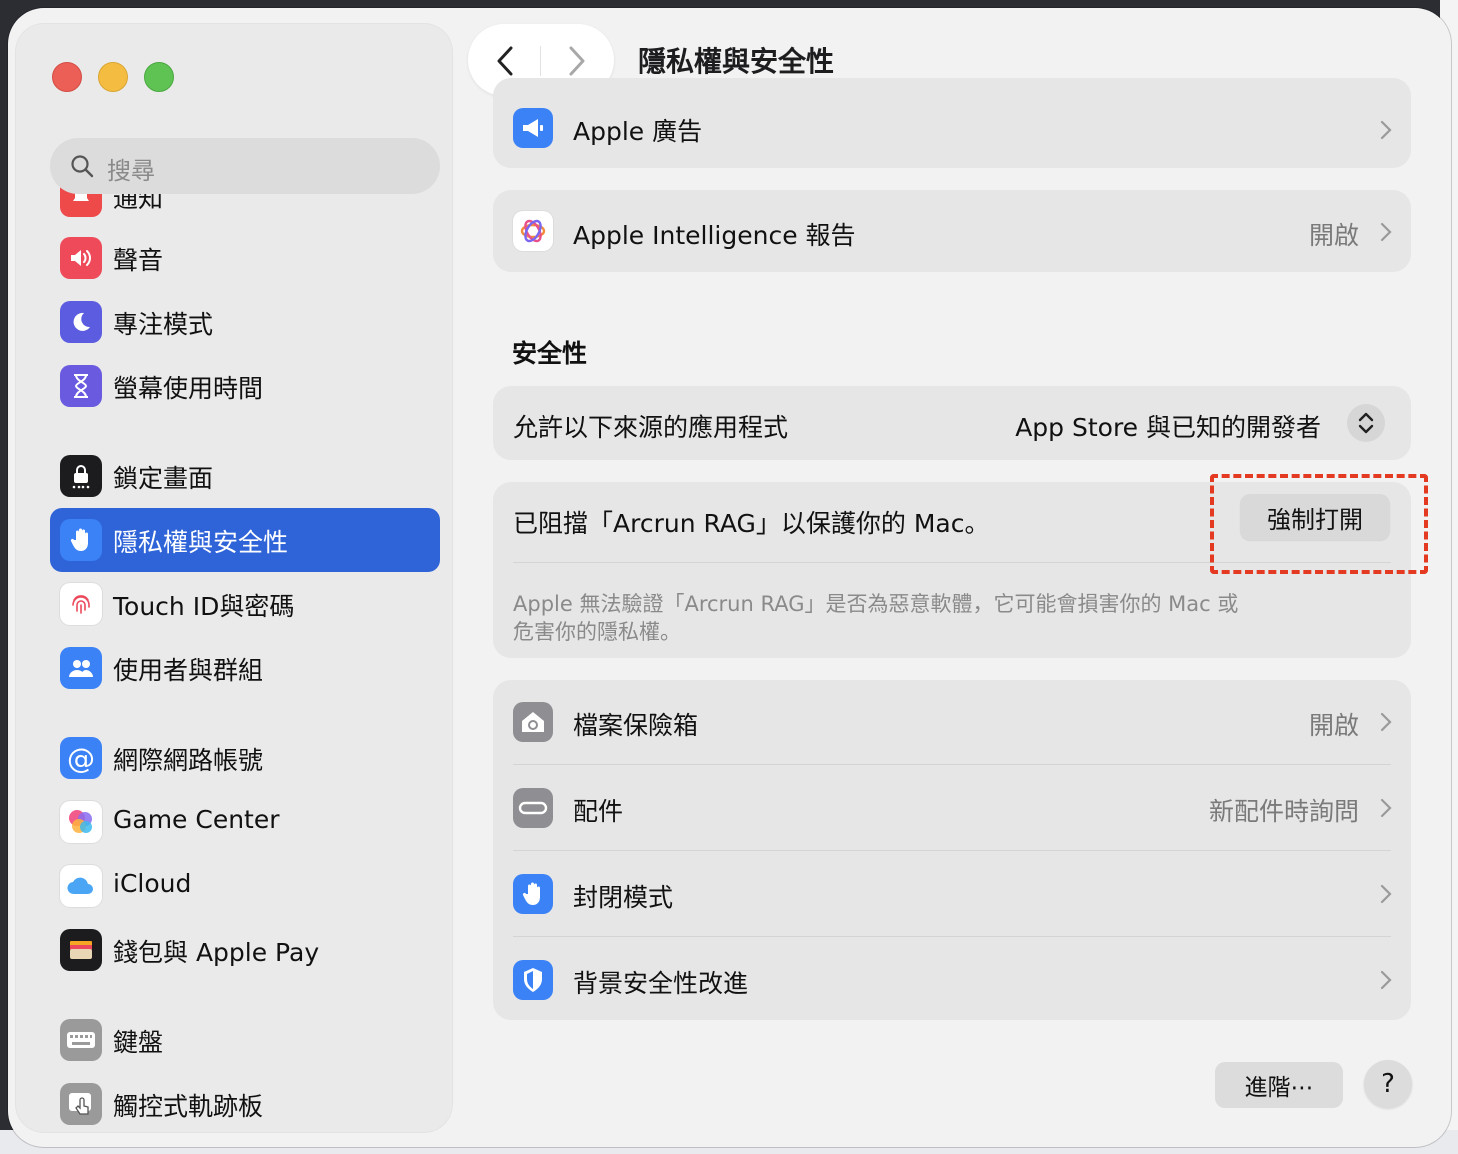  I want to click on search-placeholder: 搜尋, so click(131, 171).